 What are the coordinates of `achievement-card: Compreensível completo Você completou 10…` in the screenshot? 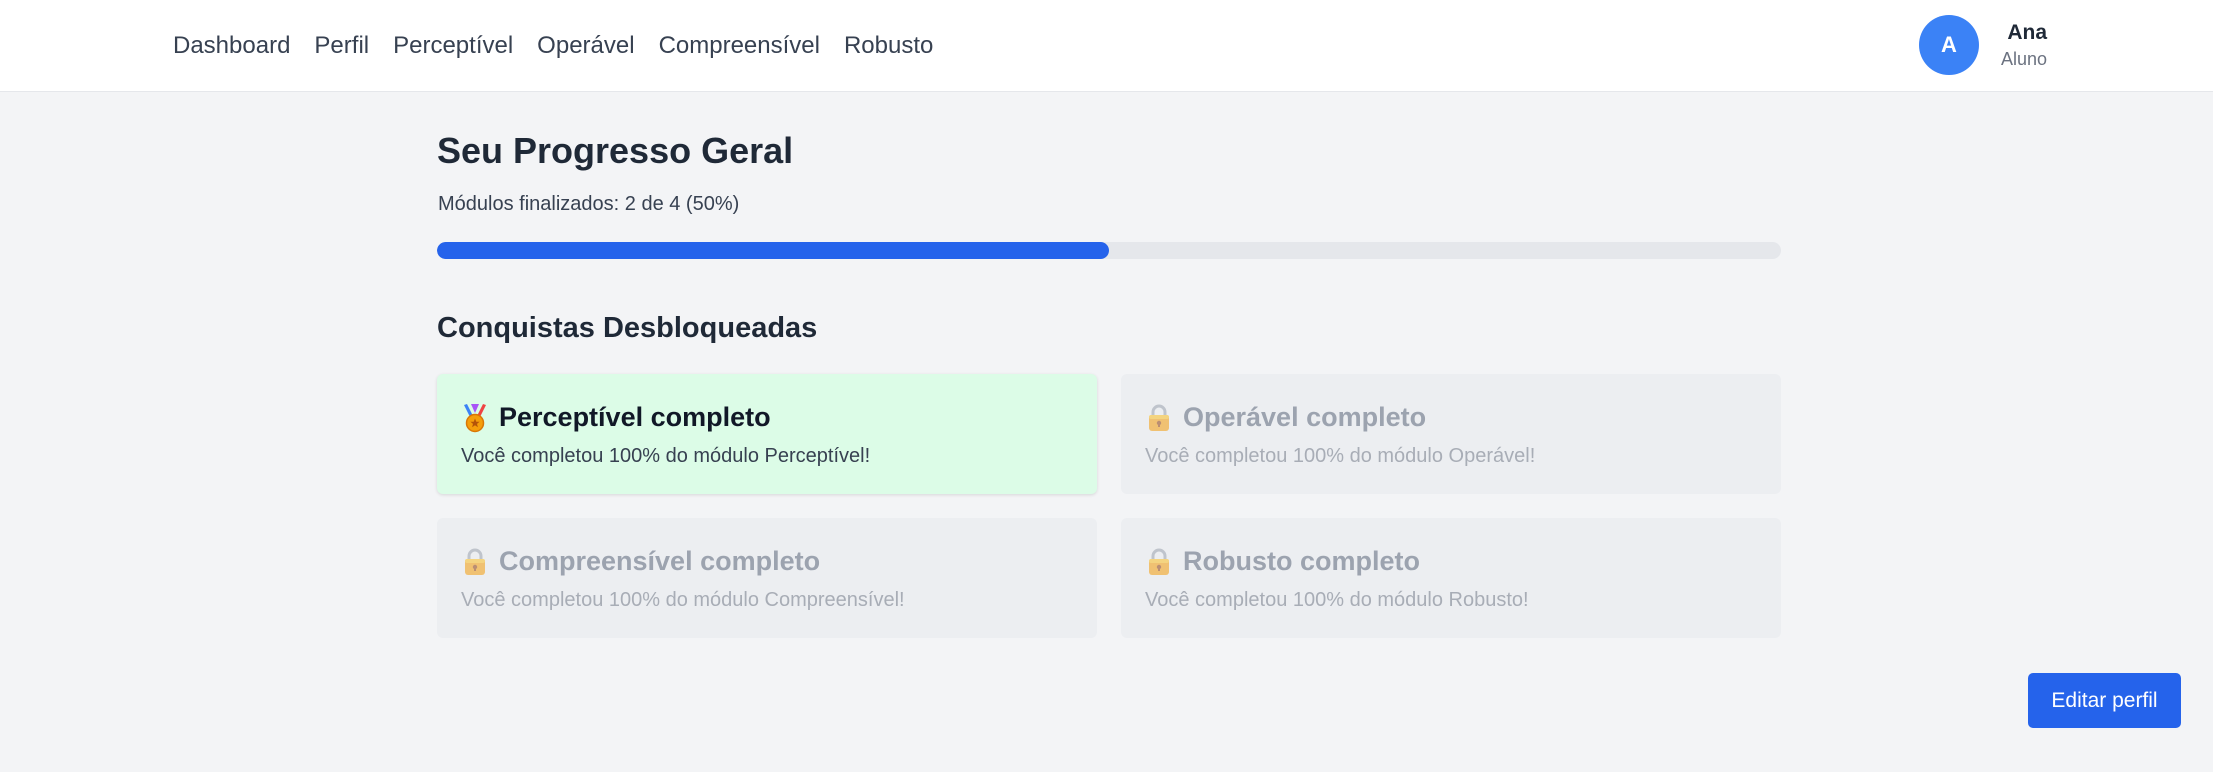 It's located at (767, 578).